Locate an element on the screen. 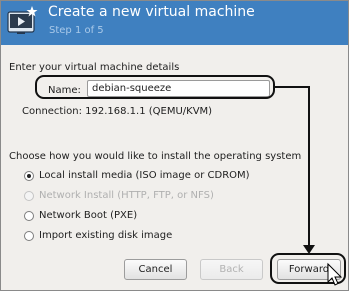 This screenshot has width=350, height=292. wizard-step-indicator: Step 1 of 5 is located at coordinates (76, 30).